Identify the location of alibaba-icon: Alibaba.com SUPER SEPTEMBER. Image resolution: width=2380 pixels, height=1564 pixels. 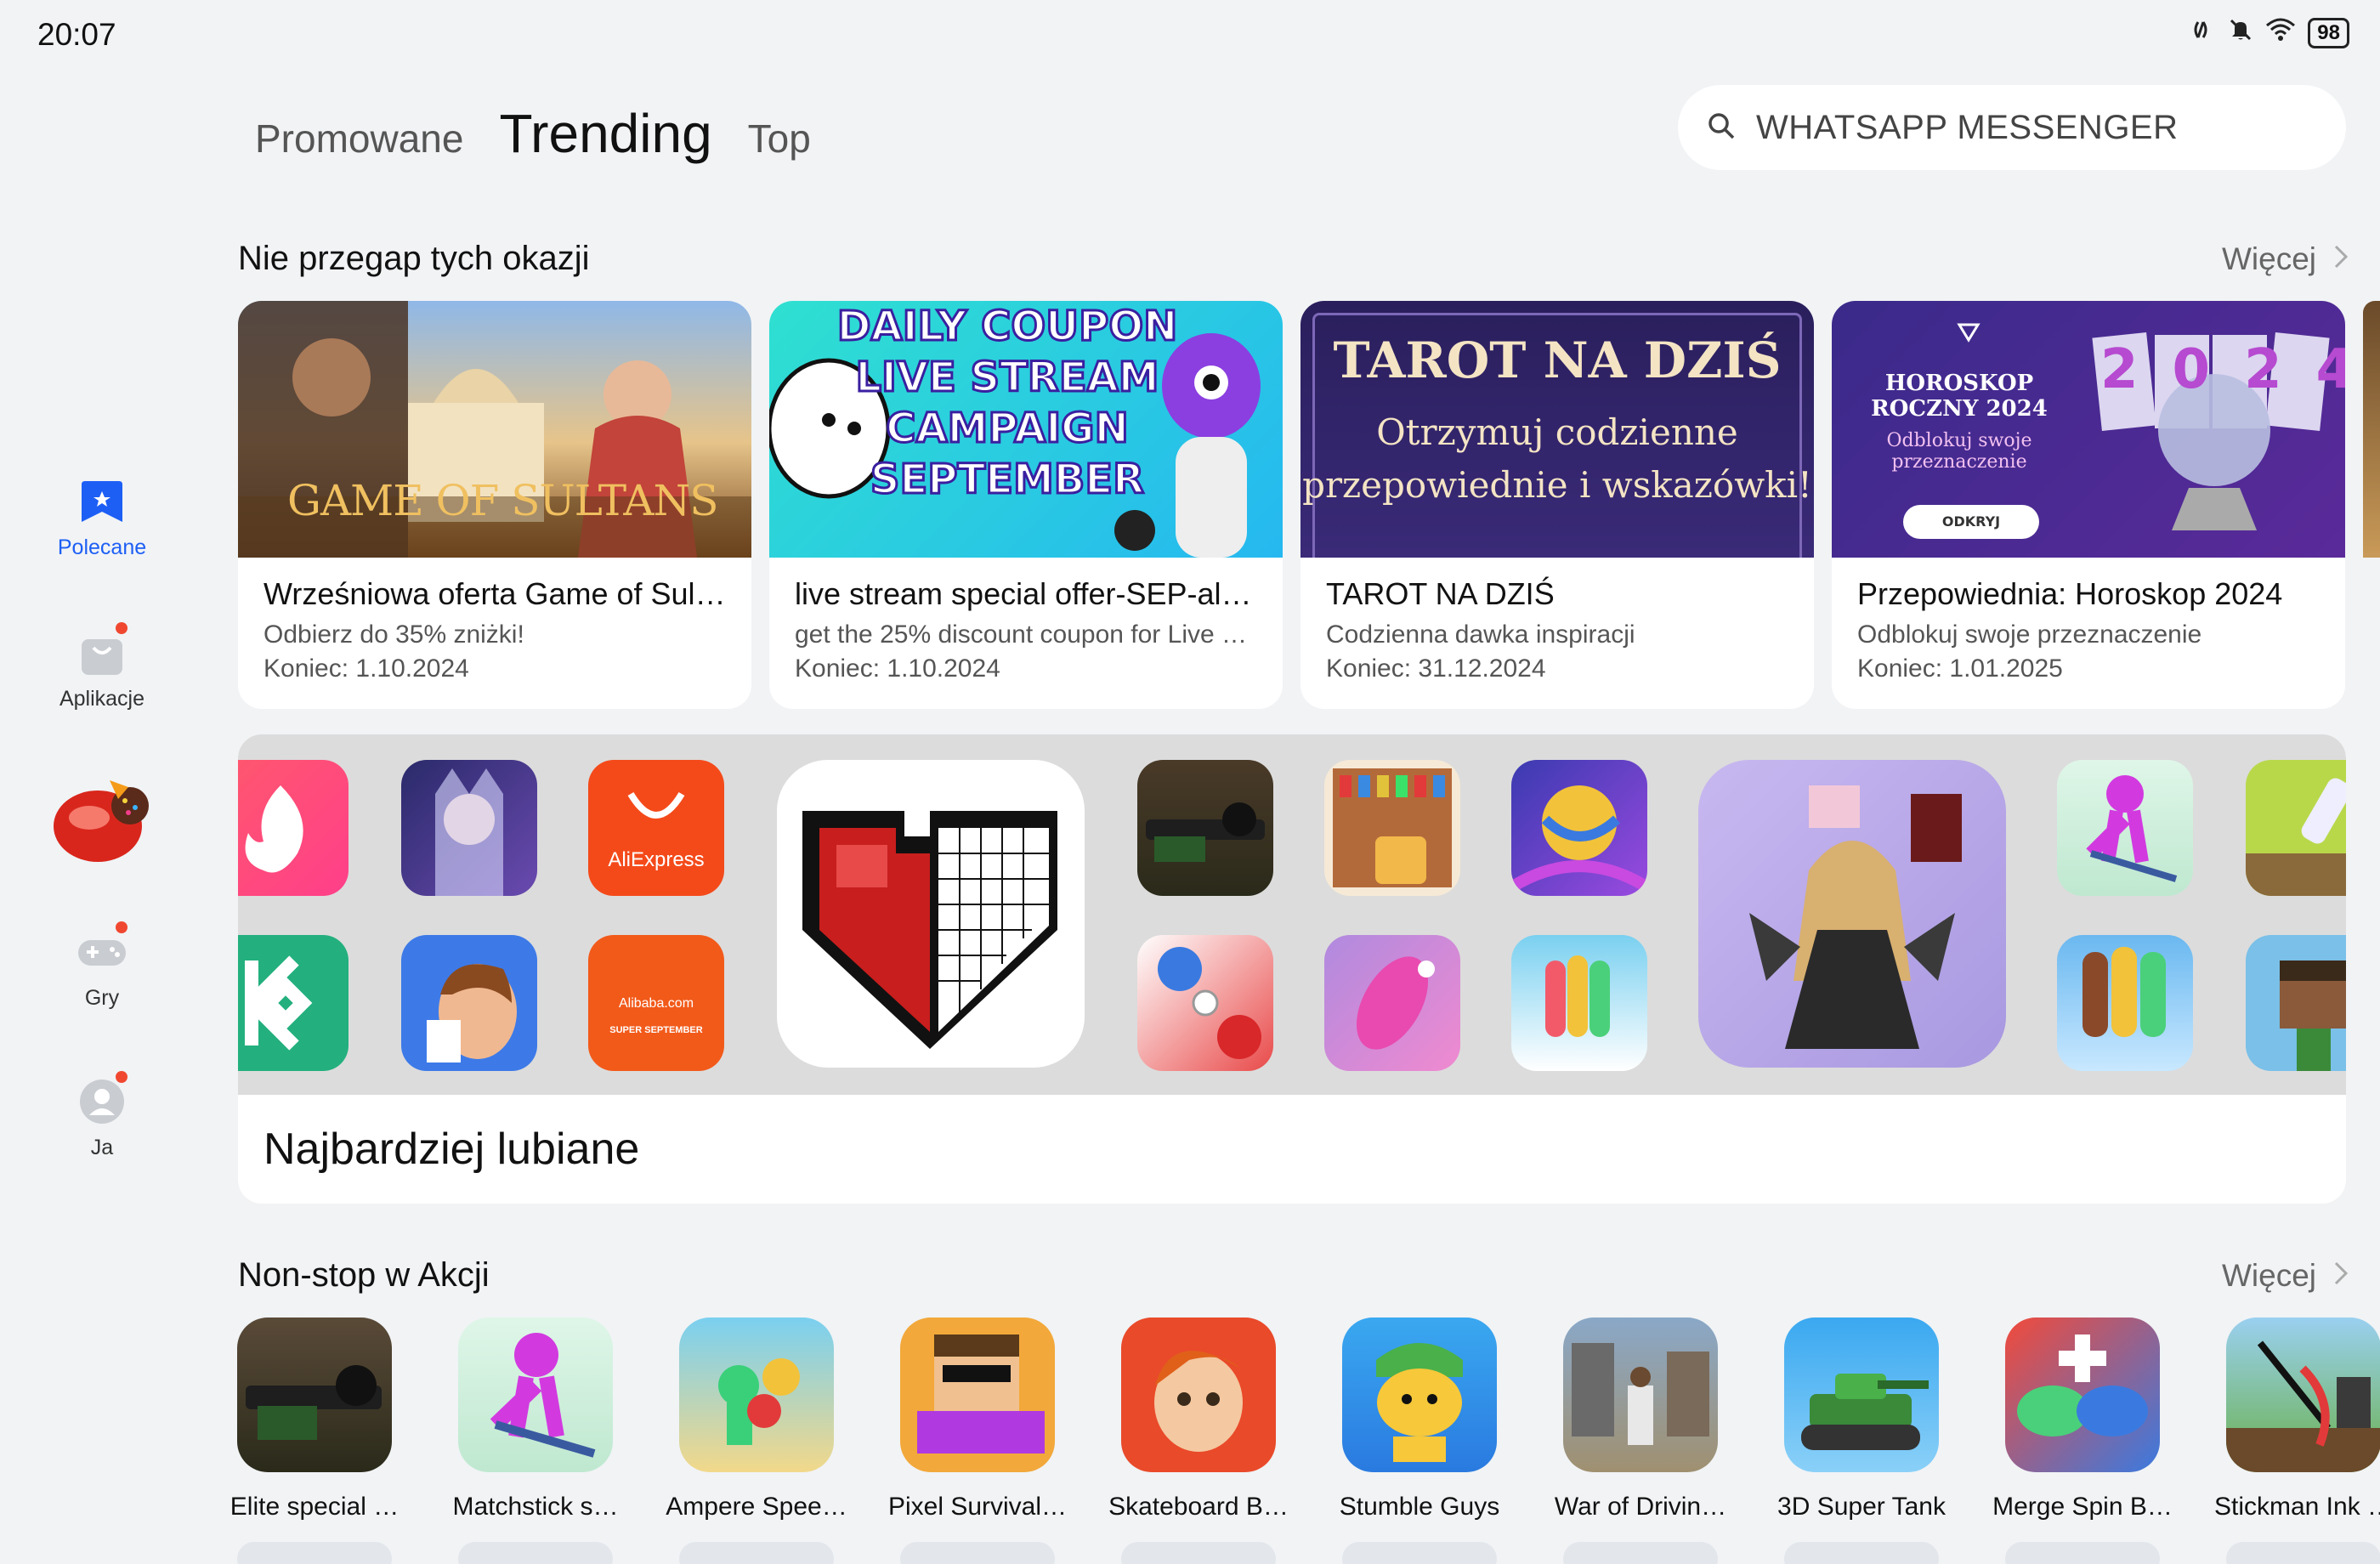
(656, 1003).